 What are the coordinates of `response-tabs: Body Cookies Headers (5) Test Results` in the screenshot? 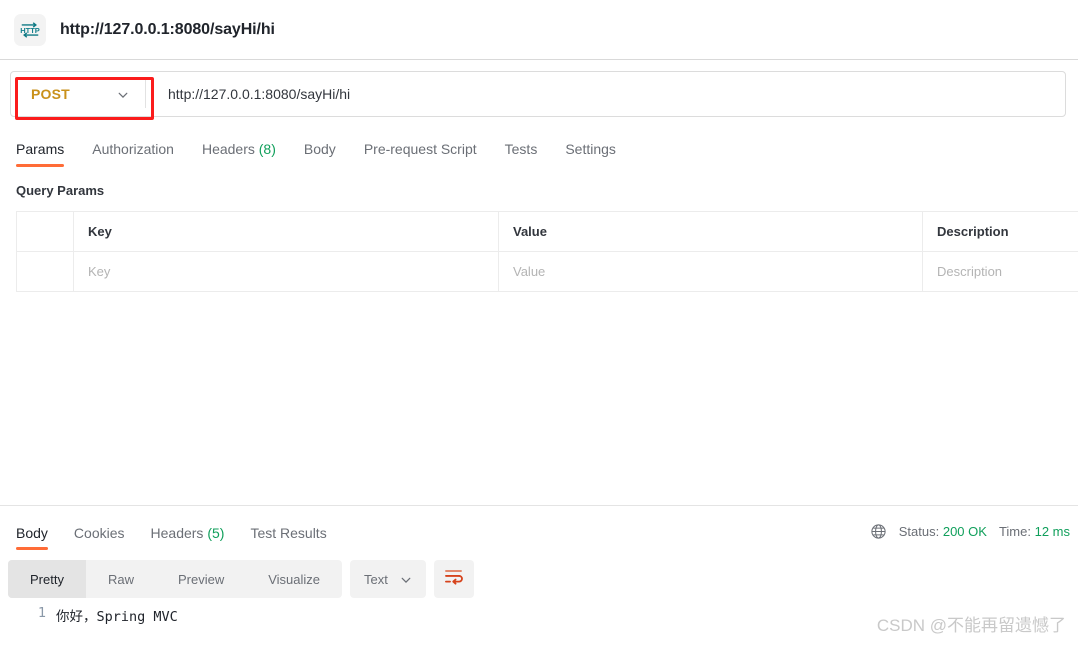 It's located at (174, 531).